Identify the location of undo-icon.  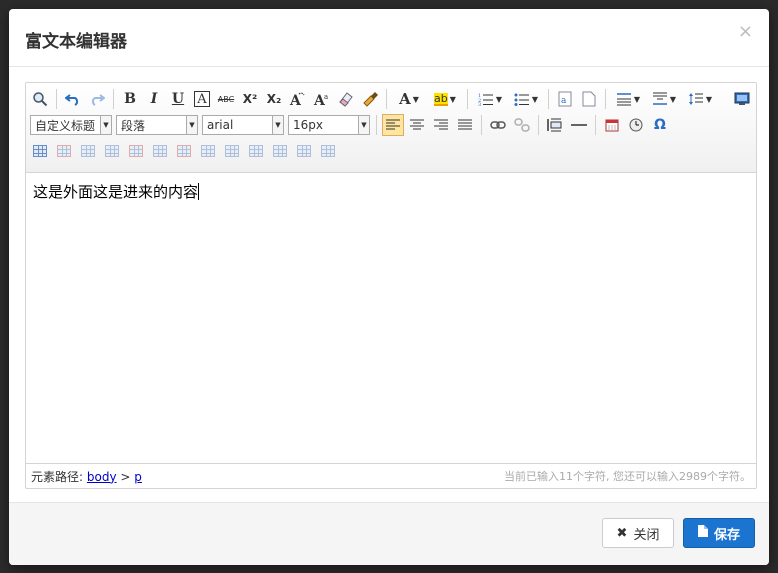
(73, 99).